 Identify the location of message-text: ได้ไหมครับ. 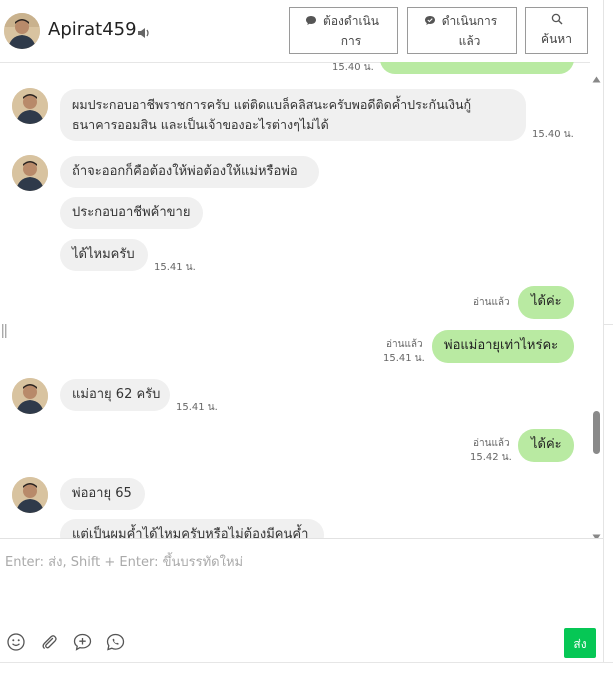
(103, 254).